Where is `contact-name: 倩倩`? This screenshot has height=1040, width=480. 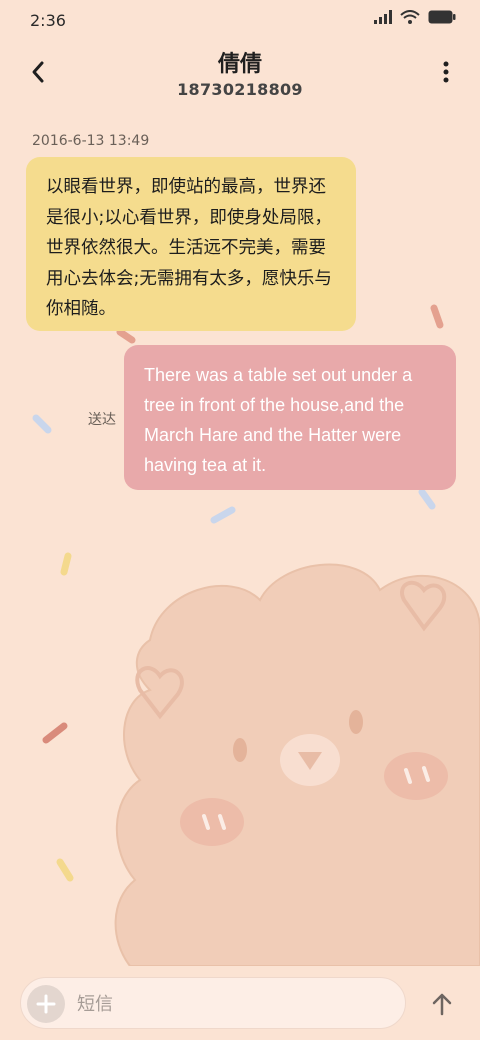 contact-name: 倩倩 is located at coordinates (239, 64).